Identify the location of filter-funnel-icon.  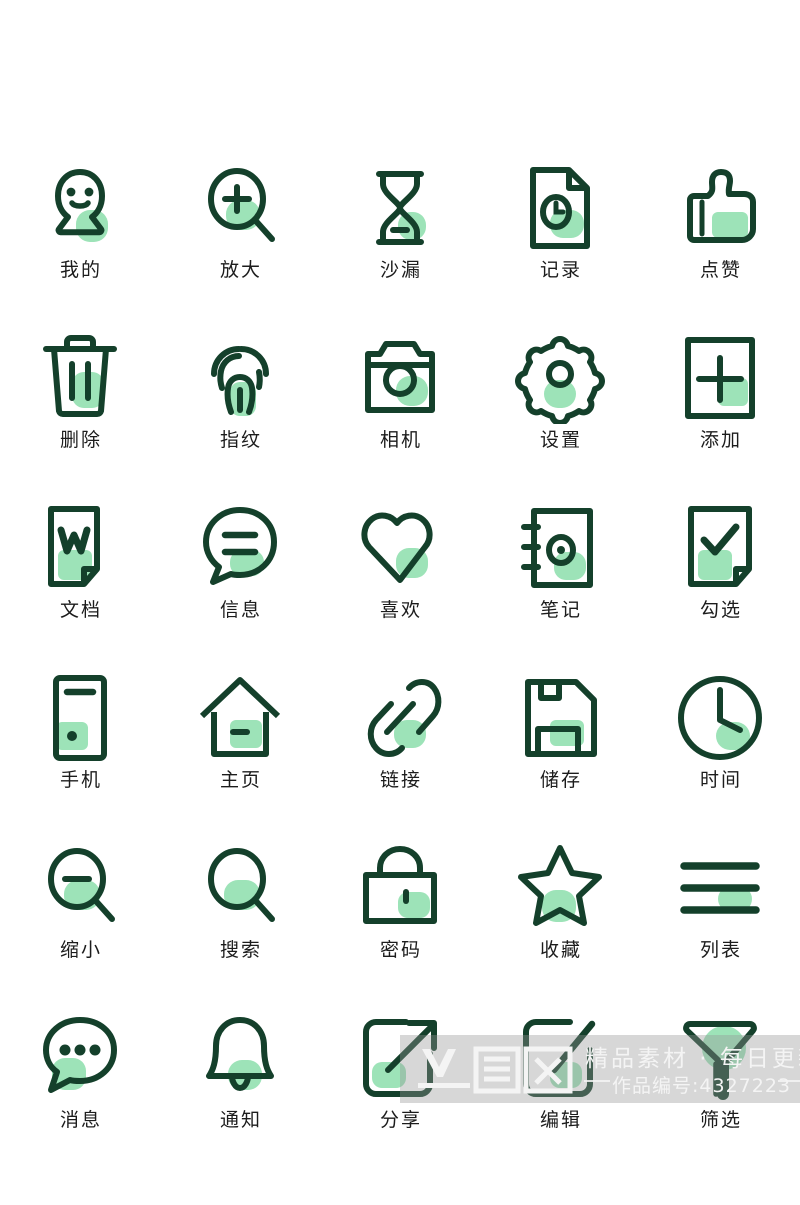
(720, 1060).